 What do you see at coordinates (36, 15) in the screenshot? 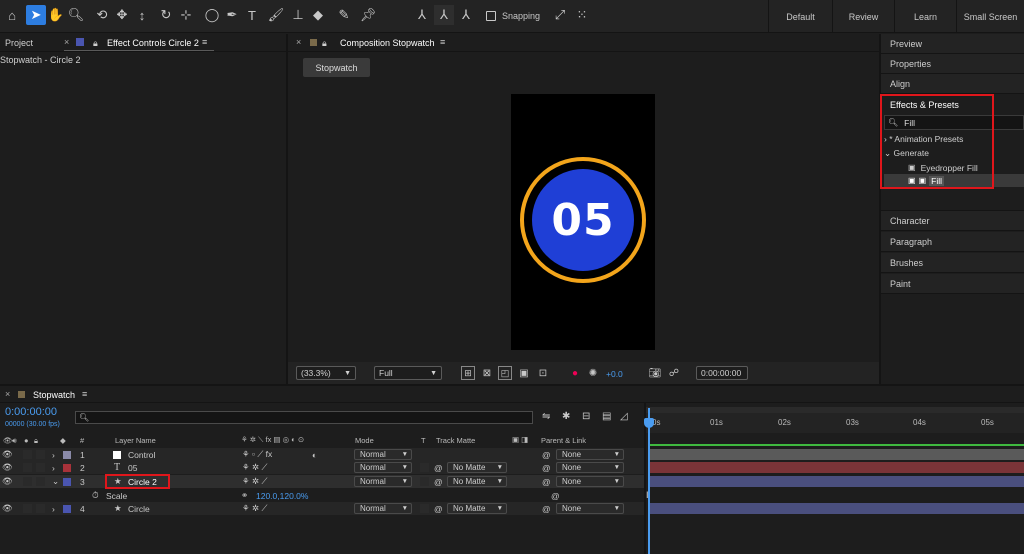
I see `selection-tool-icon: ➤` at bounding box center [36, 15].